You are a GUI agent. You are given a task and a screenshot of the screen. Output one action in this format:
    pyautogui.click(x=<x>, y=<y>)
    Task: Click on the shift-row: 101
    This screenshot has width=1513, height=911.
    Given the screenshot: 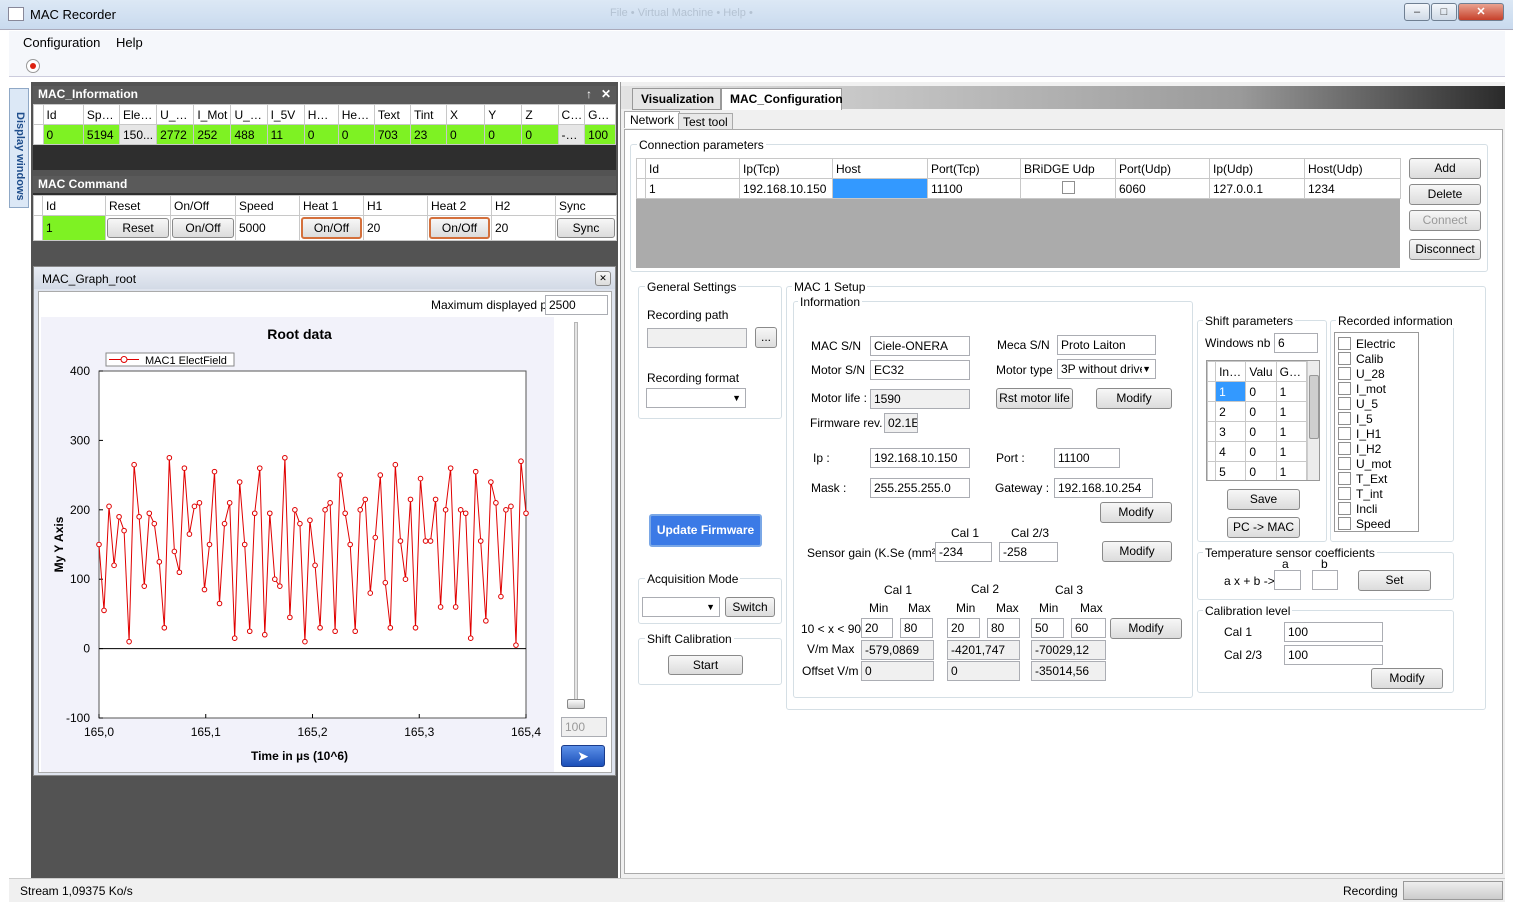 What is the action you would take?
    pyautogui.click(x=1257, y=391)
    